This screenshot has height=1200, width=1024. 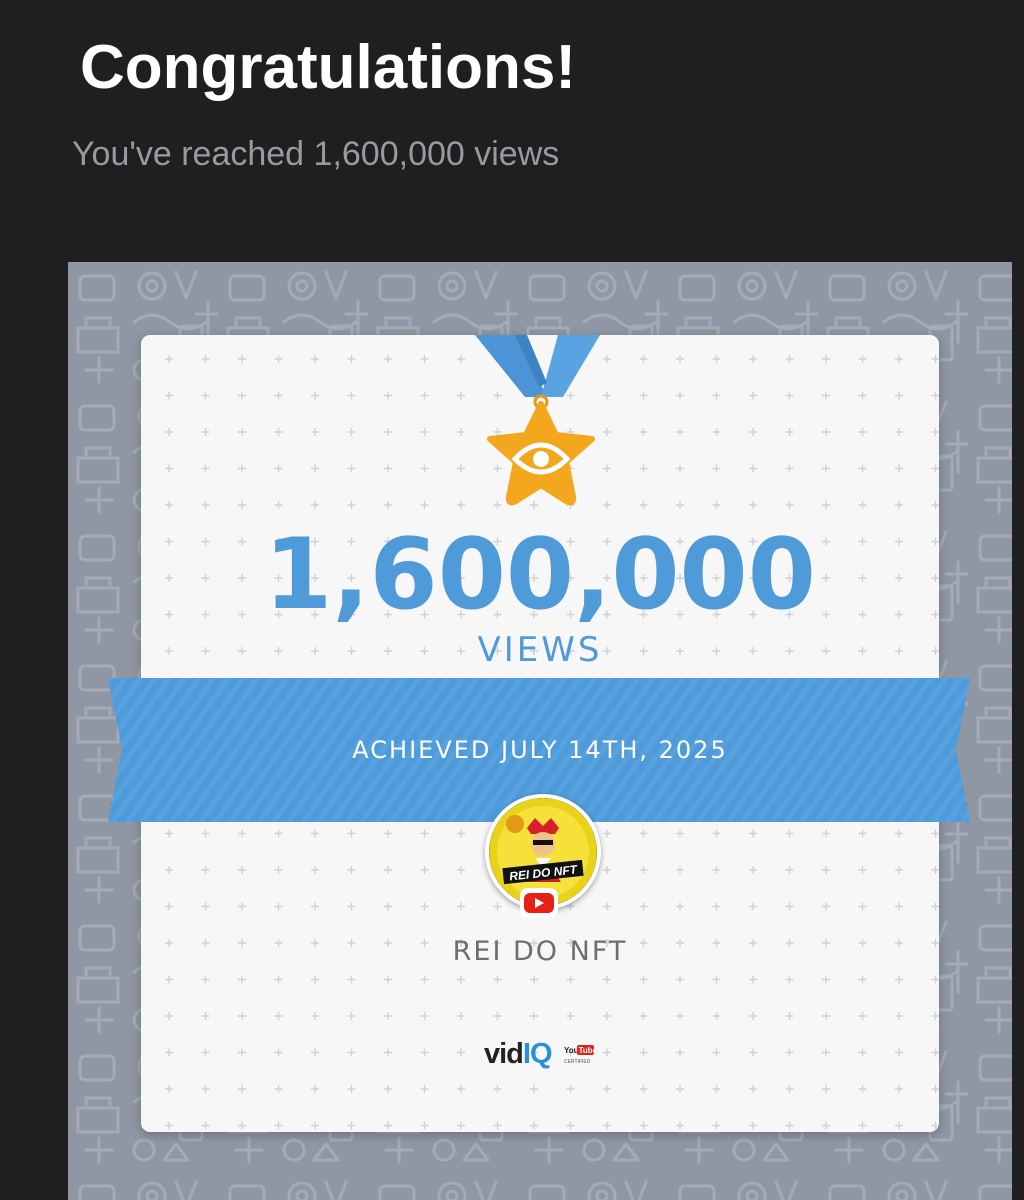 What do you see at coordinates (316, 154) in the screenshot?
I see `page-subtitle: You've reached 1,600,000 views` at bounding box center [316, 154].